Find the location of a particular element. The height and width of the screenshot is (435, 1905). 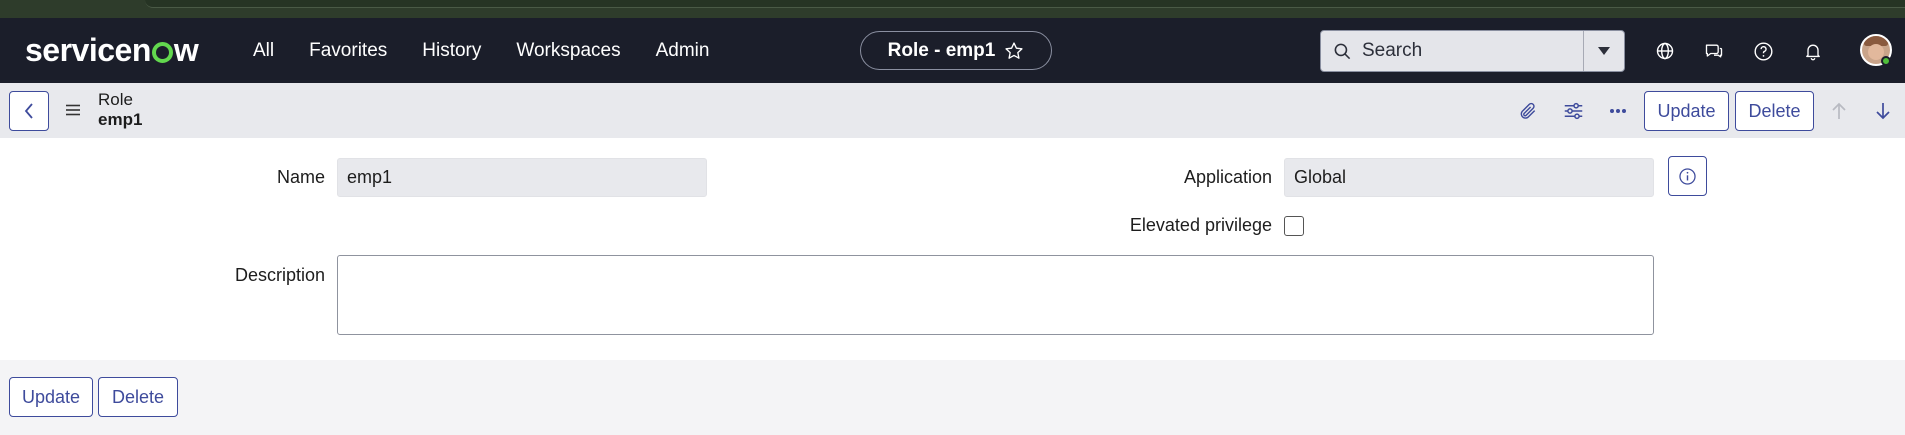

search-placeholder: Search is located at coordinates (1392, 50).